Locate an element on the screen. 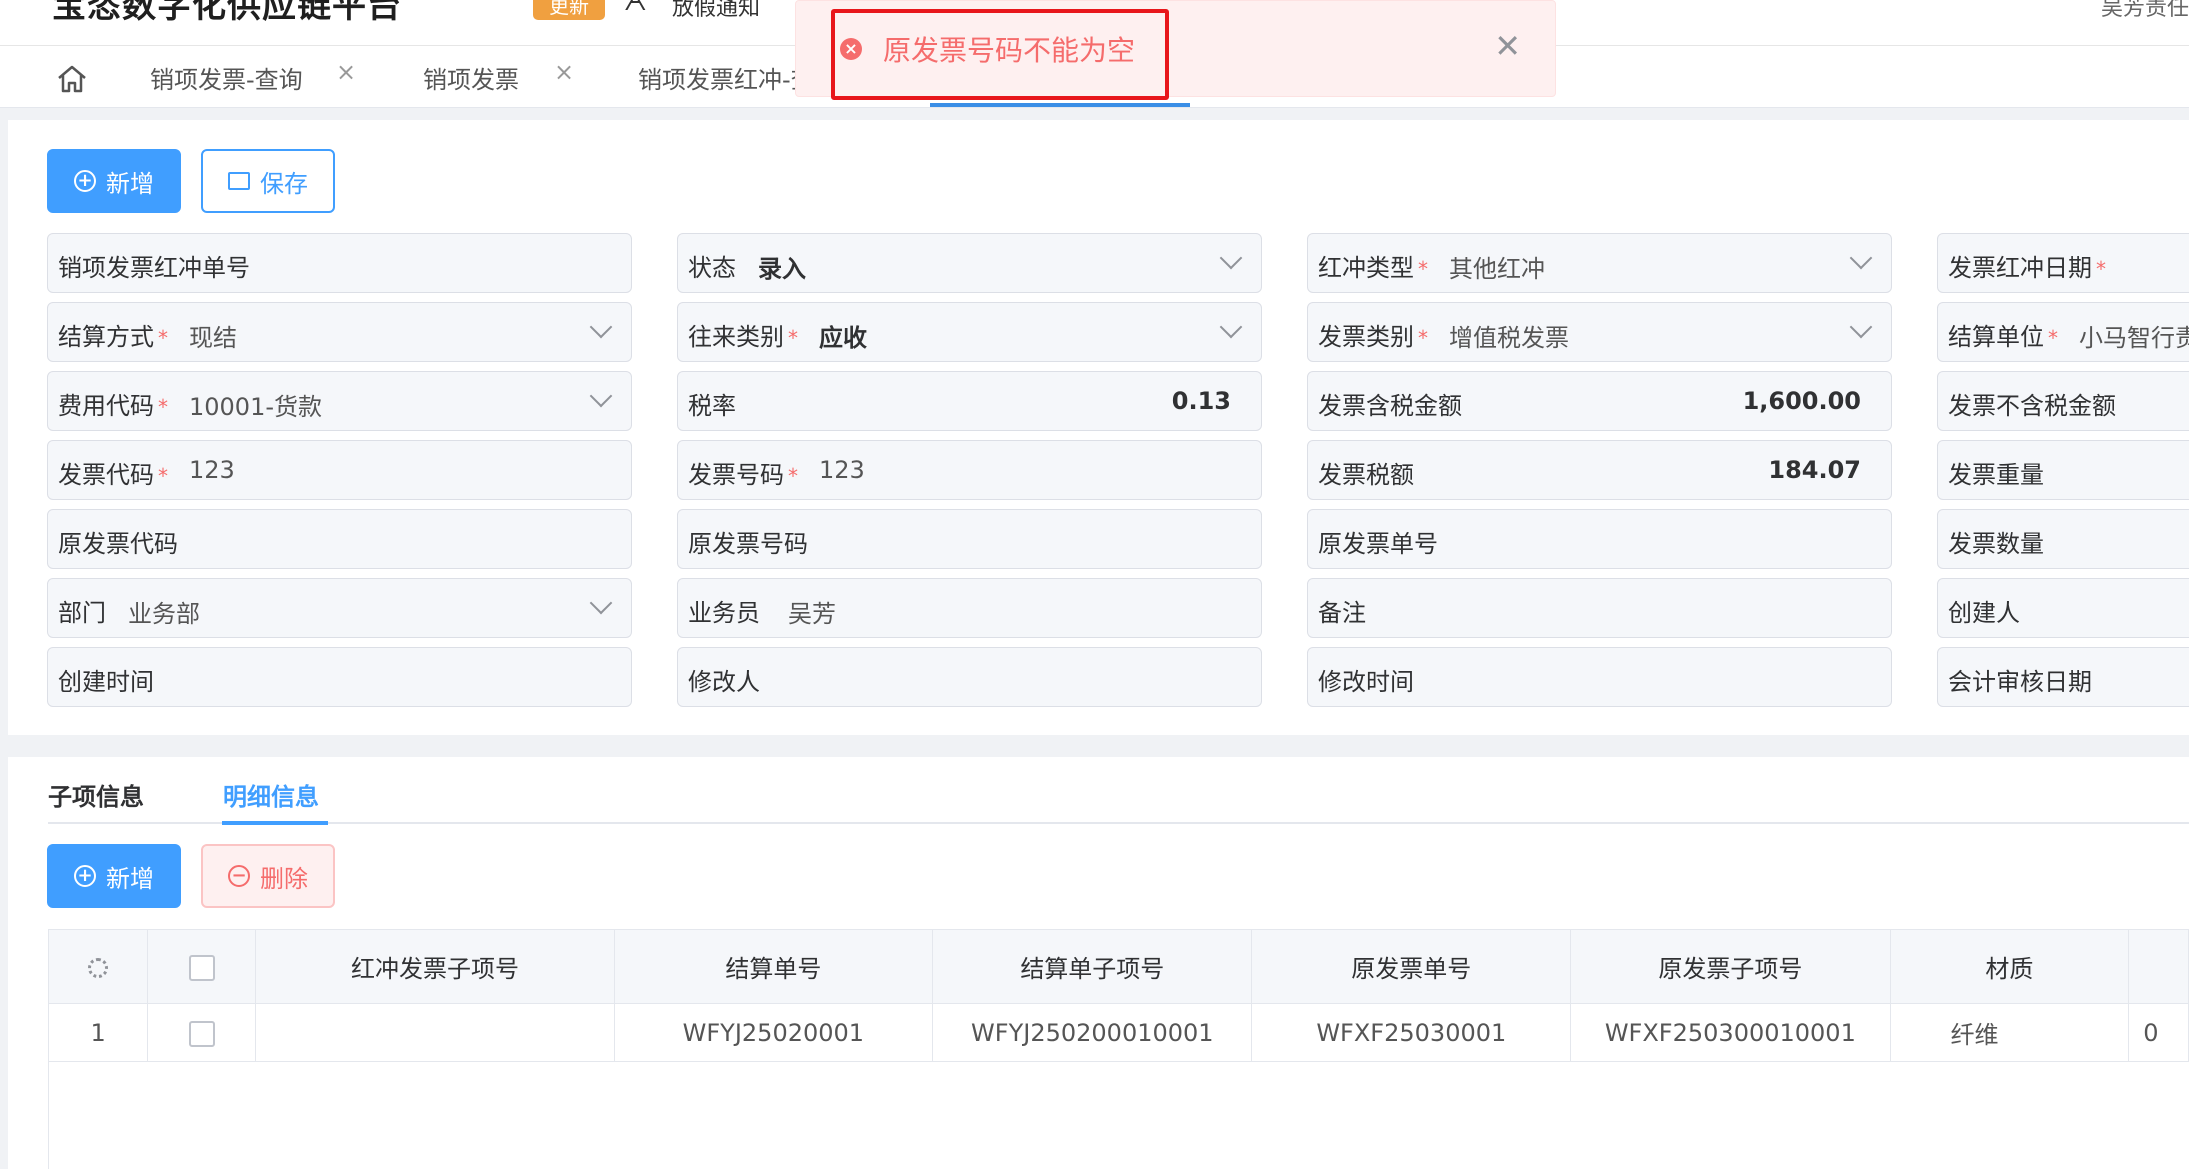  column-header: 结算单子项号 is located at coordinates (1092, 966).